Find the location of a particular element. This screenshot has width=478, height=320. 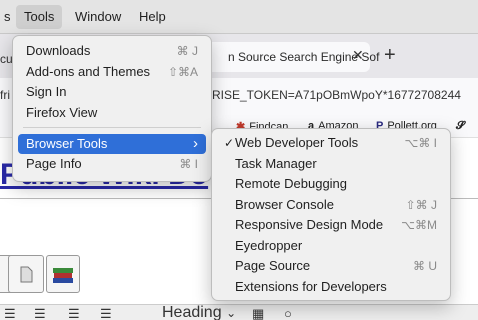

bookmark-s: 𝓢 is located at coordinates (462, 126).